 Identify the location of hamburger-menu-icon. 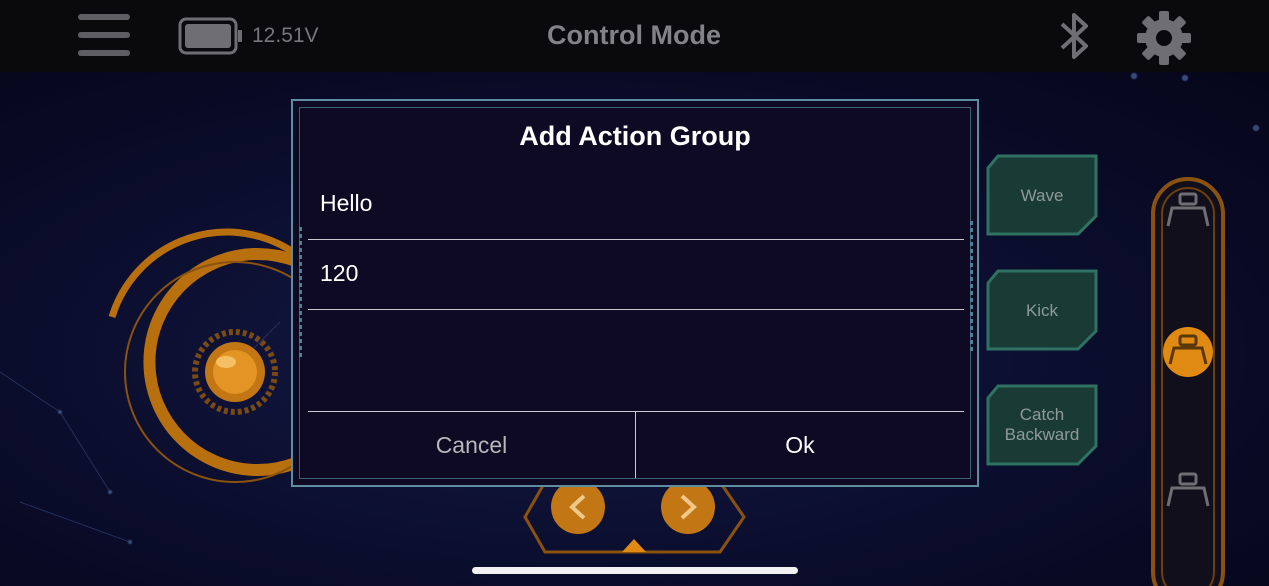
(104, 35).